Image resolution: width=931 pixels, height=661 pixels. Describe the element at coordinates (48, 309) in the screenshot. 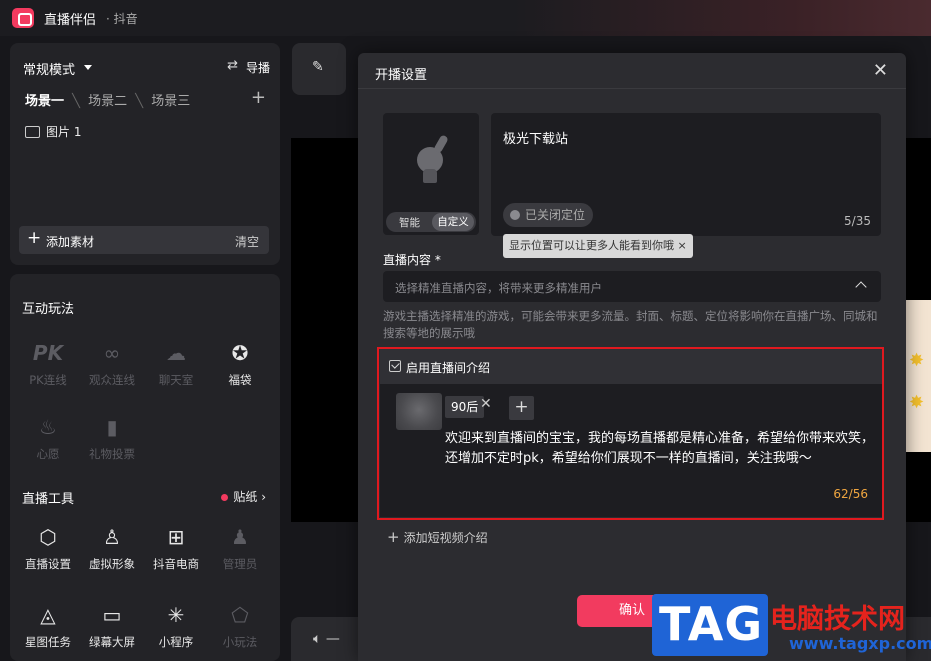

I see `interactive-title: 互动玩法` at that location.